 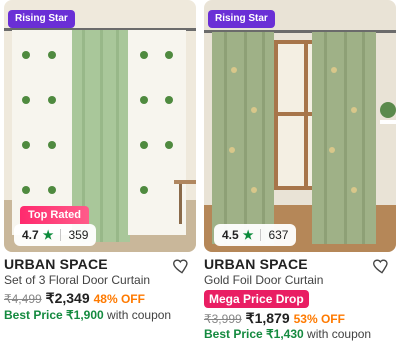 I want to click on best-price: Best Price ₹1,900 with coupon, so click(x=87, y=315).